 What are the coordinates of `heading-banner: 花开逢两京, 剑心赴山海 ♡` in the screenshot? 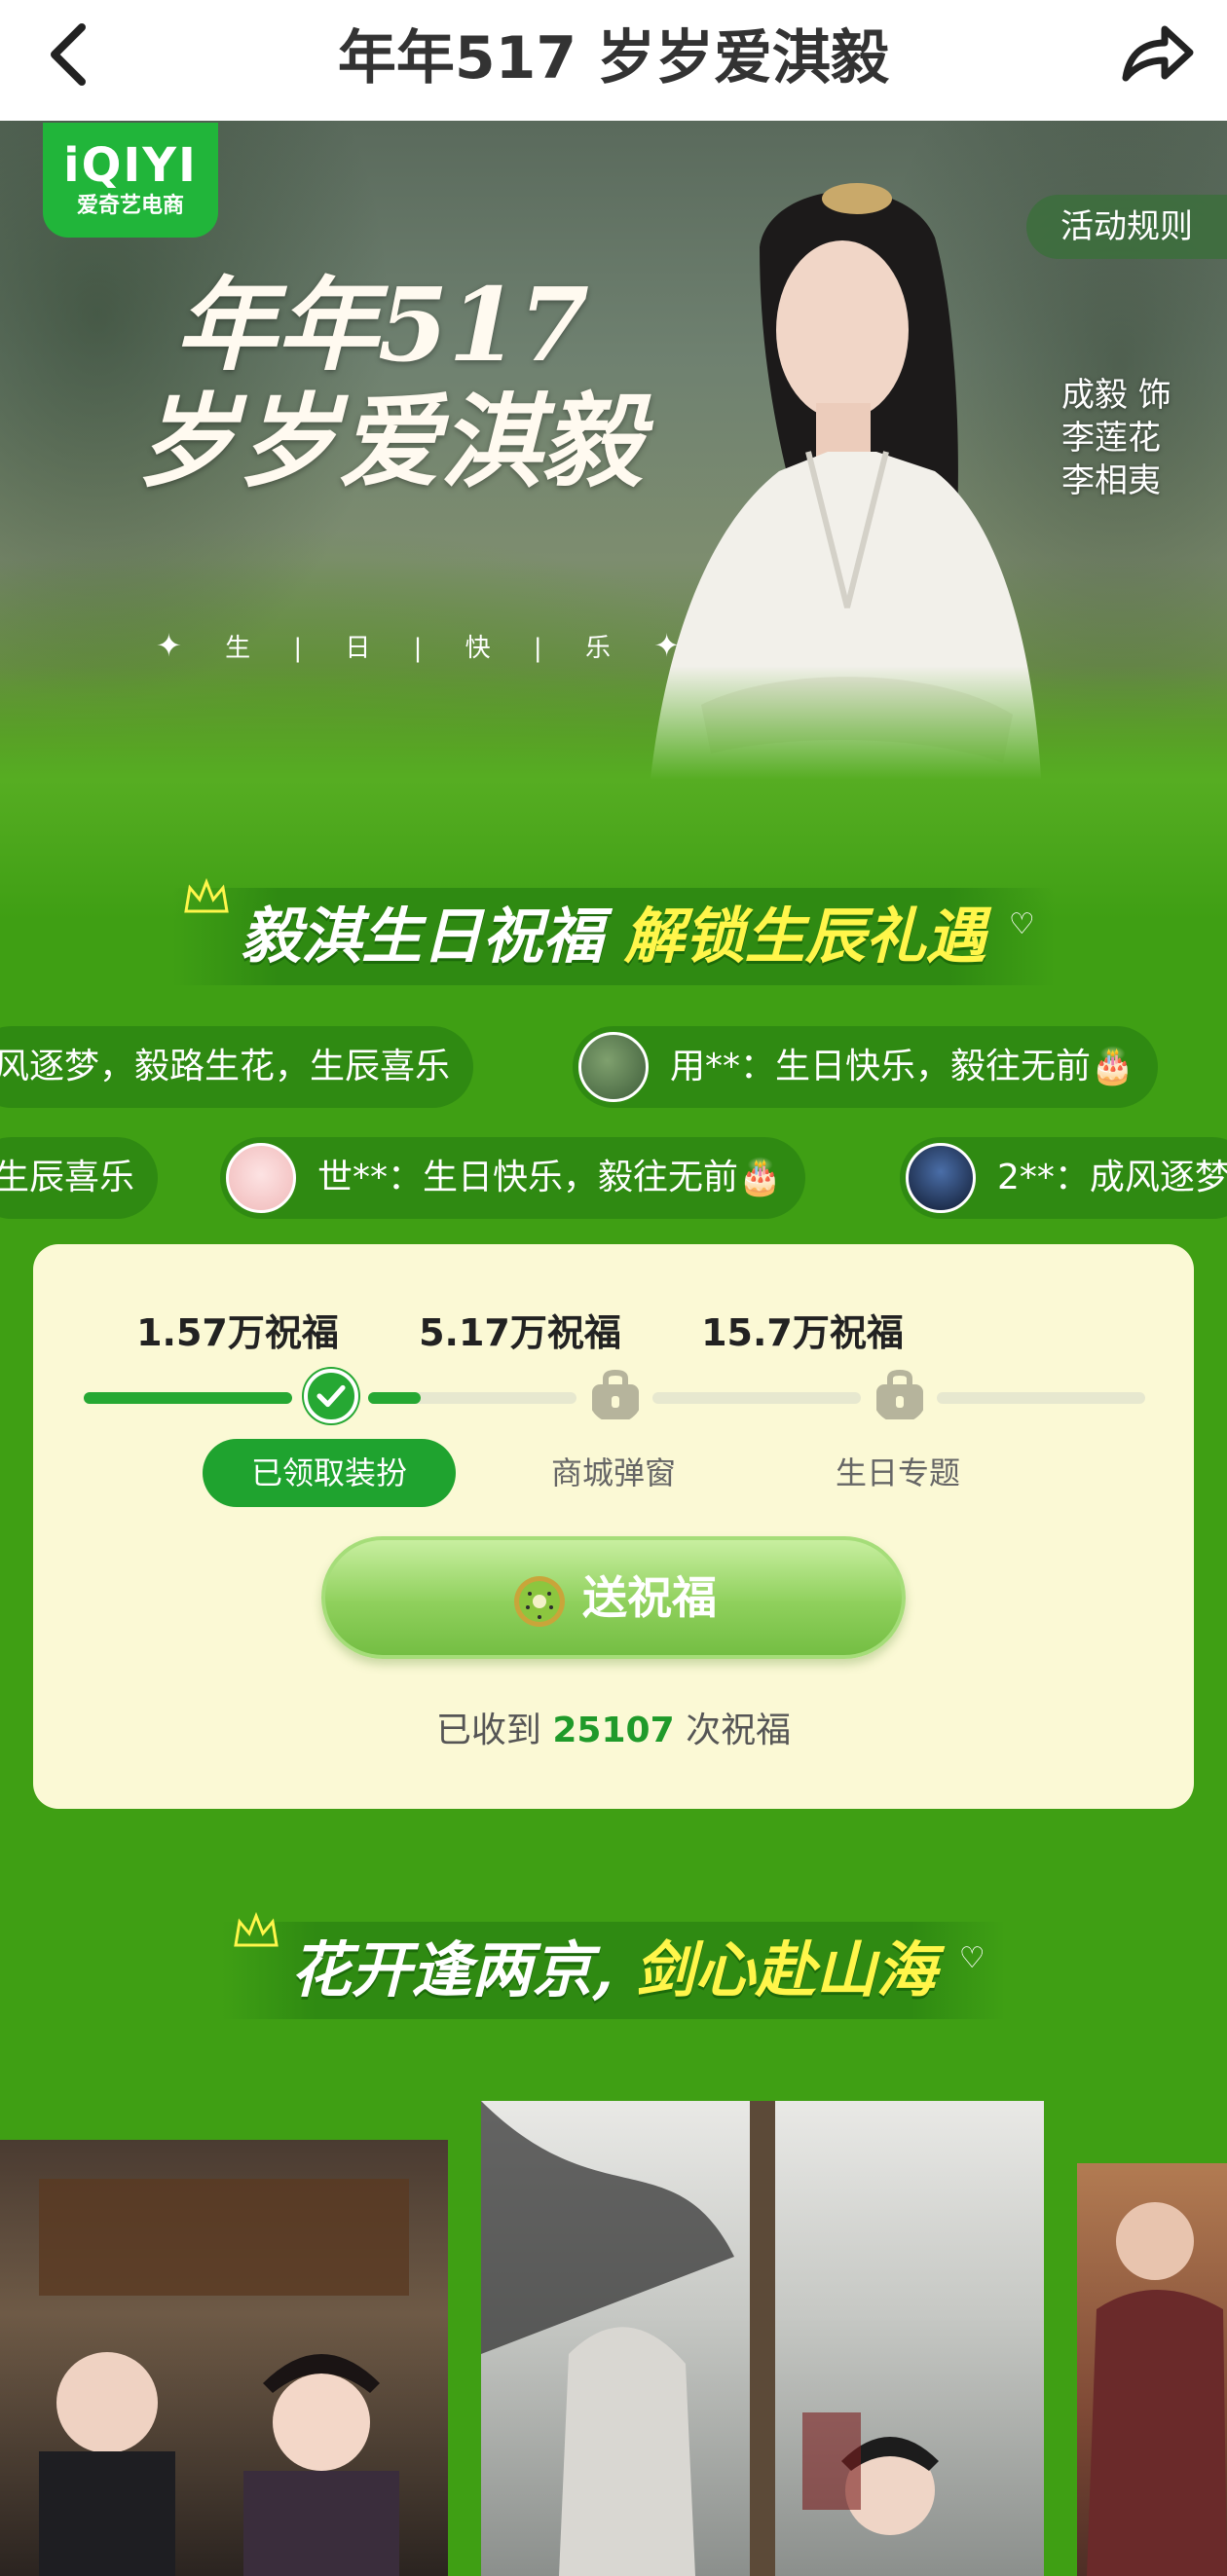 It's located at (613, 1965).